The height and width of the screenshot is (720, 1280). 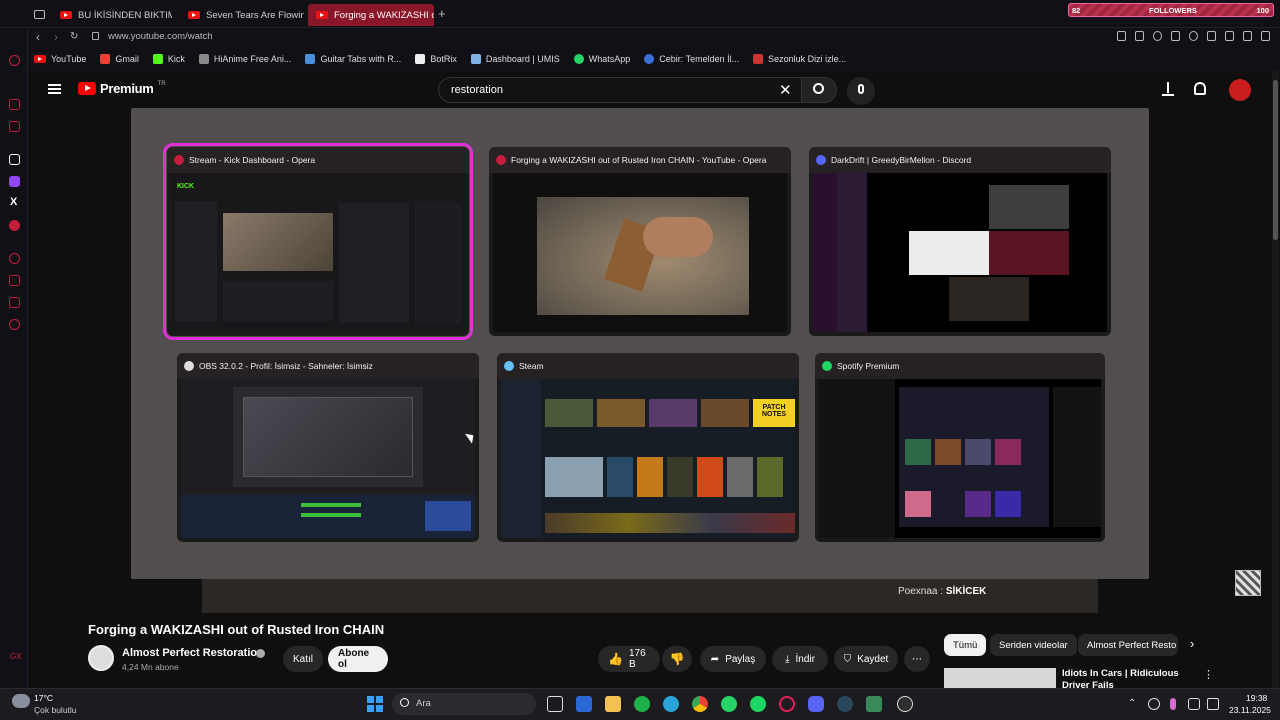 What do you see at coordinates (917, 659) in the screenshot?
I see `more-actions-button: ⋯` at bounding box center [917, 659].